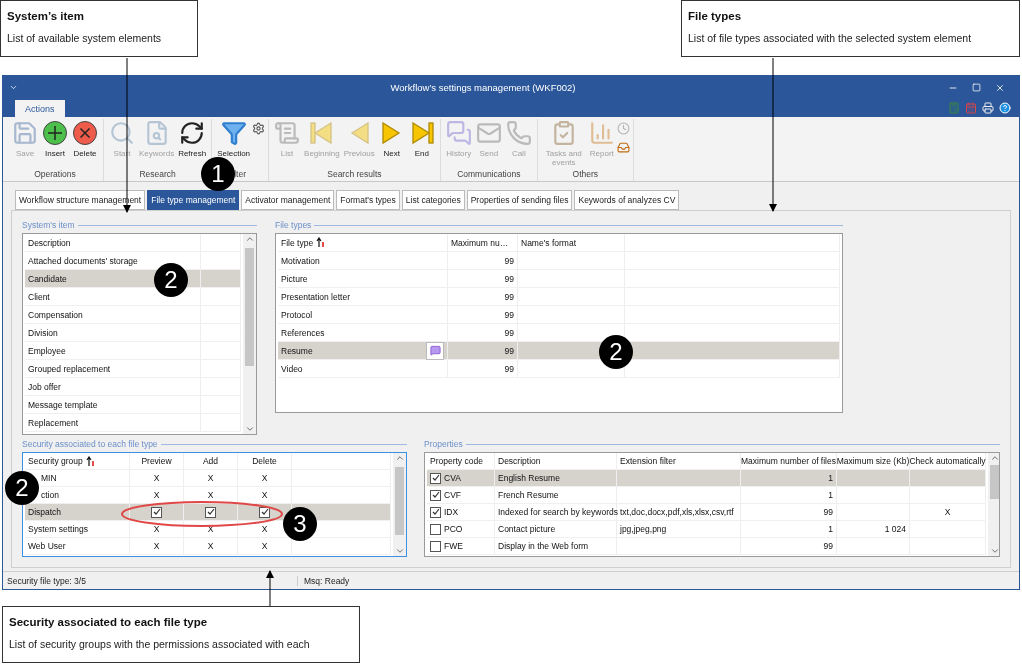  I want to click on table-cell: MIN, so click(49, 478).